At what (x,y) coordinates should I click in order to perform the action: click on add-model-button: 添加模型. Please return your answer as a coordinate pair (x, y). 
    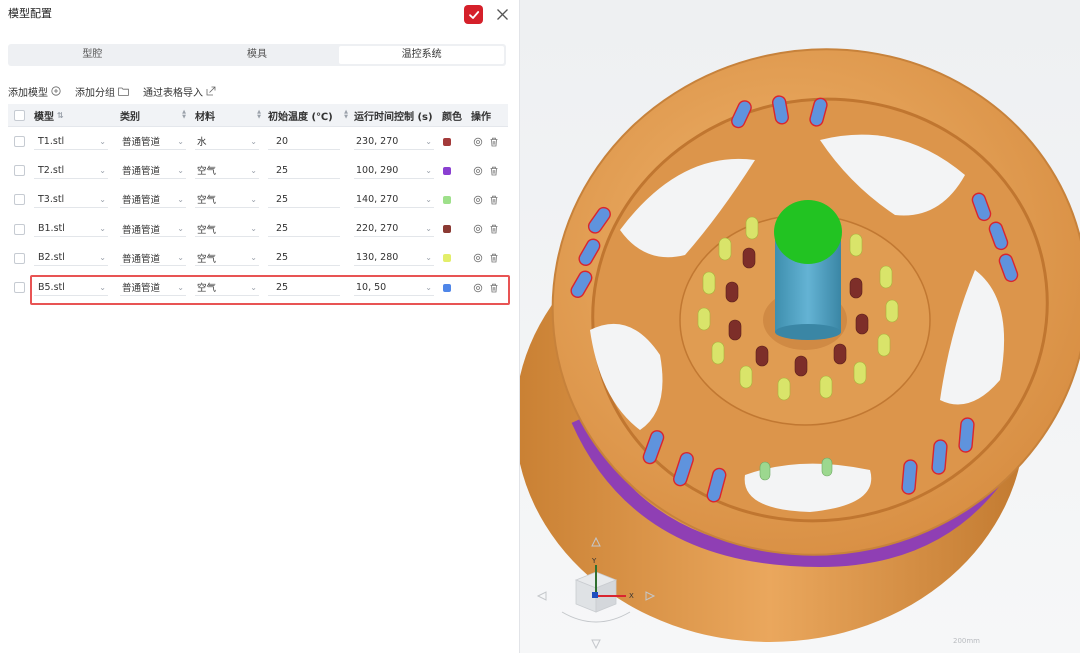
    Looking at the image, I should click on (34, 91).